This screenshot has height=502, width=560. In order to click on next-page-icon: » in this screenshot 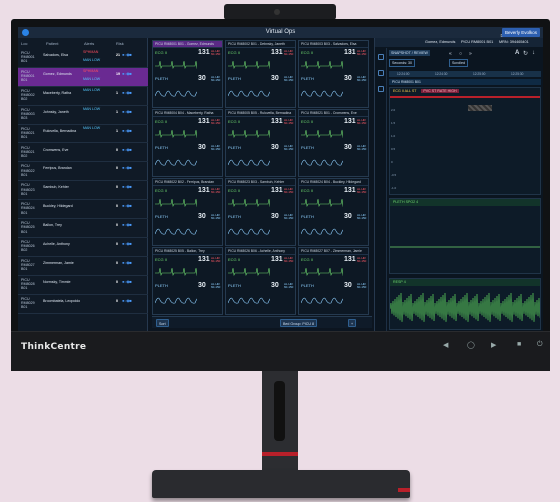, I will do `click(470, 54)`.